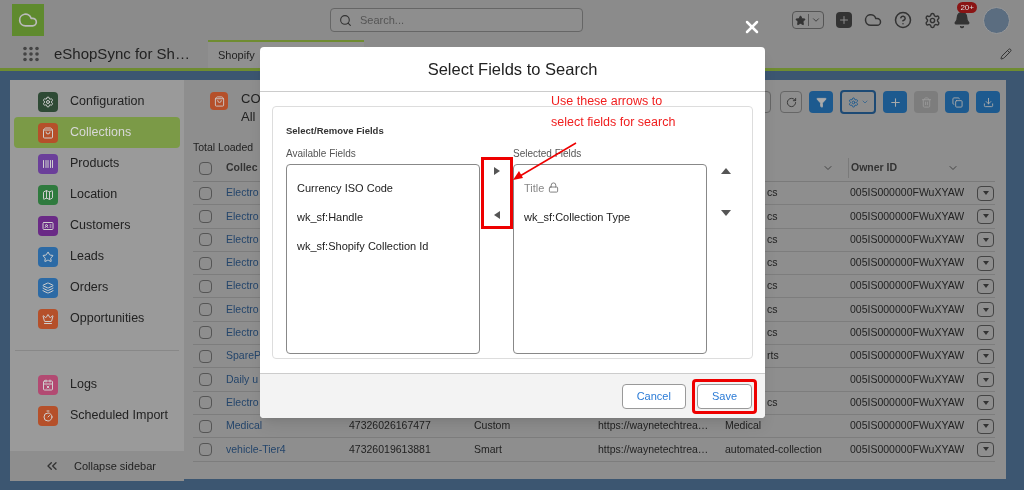 The image size is (1024, 490). What do you see at coordinates (610, 188) in the screenshot?
I see `listbox-option: Title` at bounding box center [610, 188].